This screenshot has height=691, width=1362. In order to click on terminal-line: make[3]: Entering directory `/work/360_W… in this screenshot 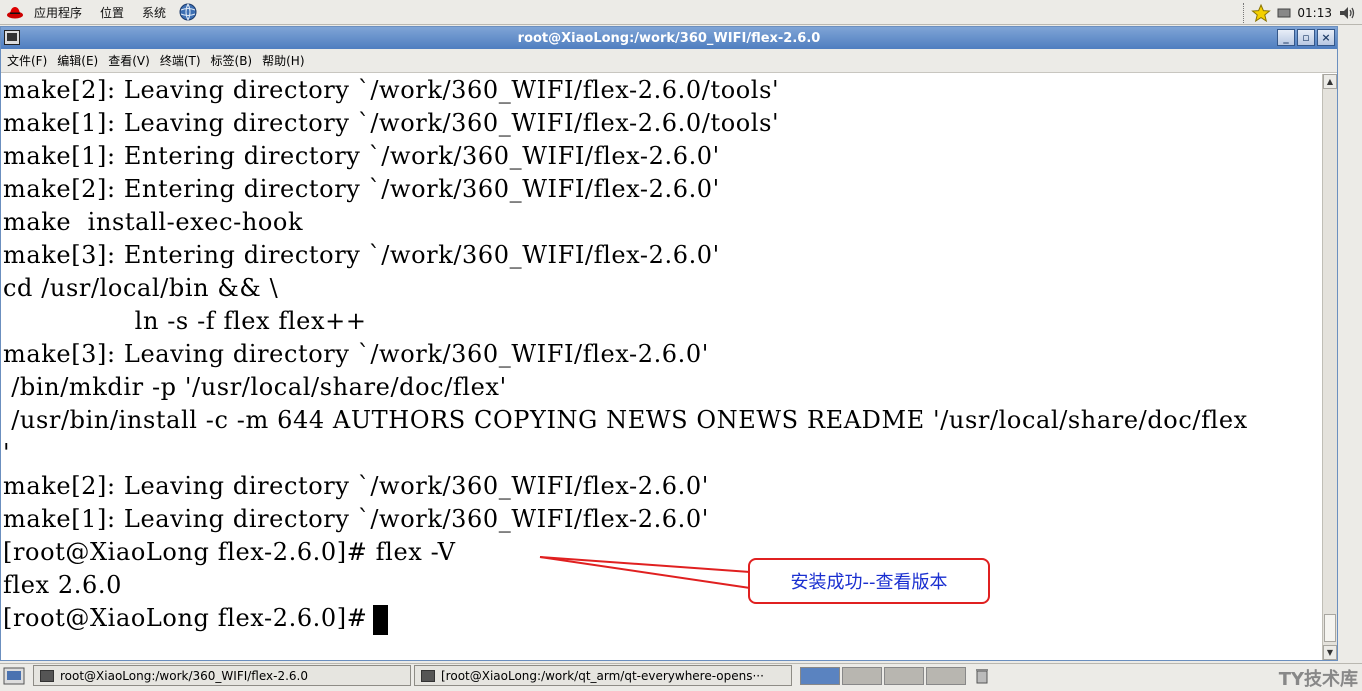, I will do `click(361, 255)`.